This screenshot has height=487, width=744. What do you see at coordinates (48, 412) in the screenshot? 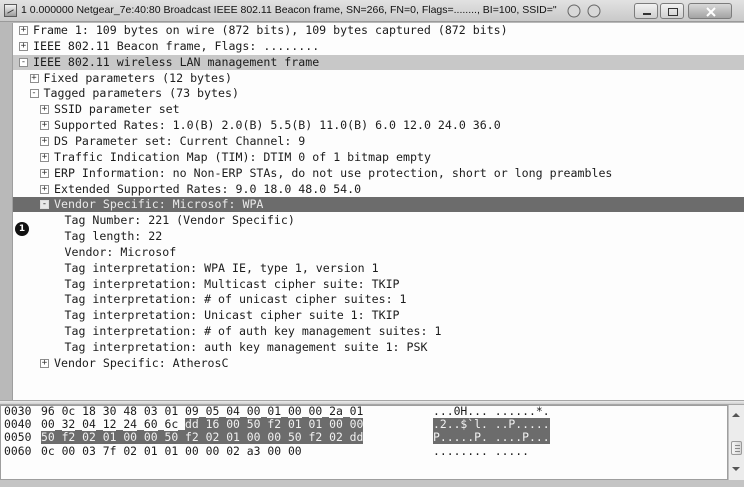
I see `hex-byte: 96` at bounding box center [48, 412].